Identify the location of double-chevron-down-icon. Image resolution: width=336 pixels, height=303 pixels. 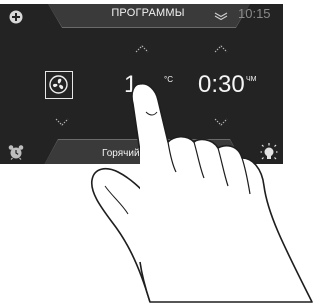
(221, 16).